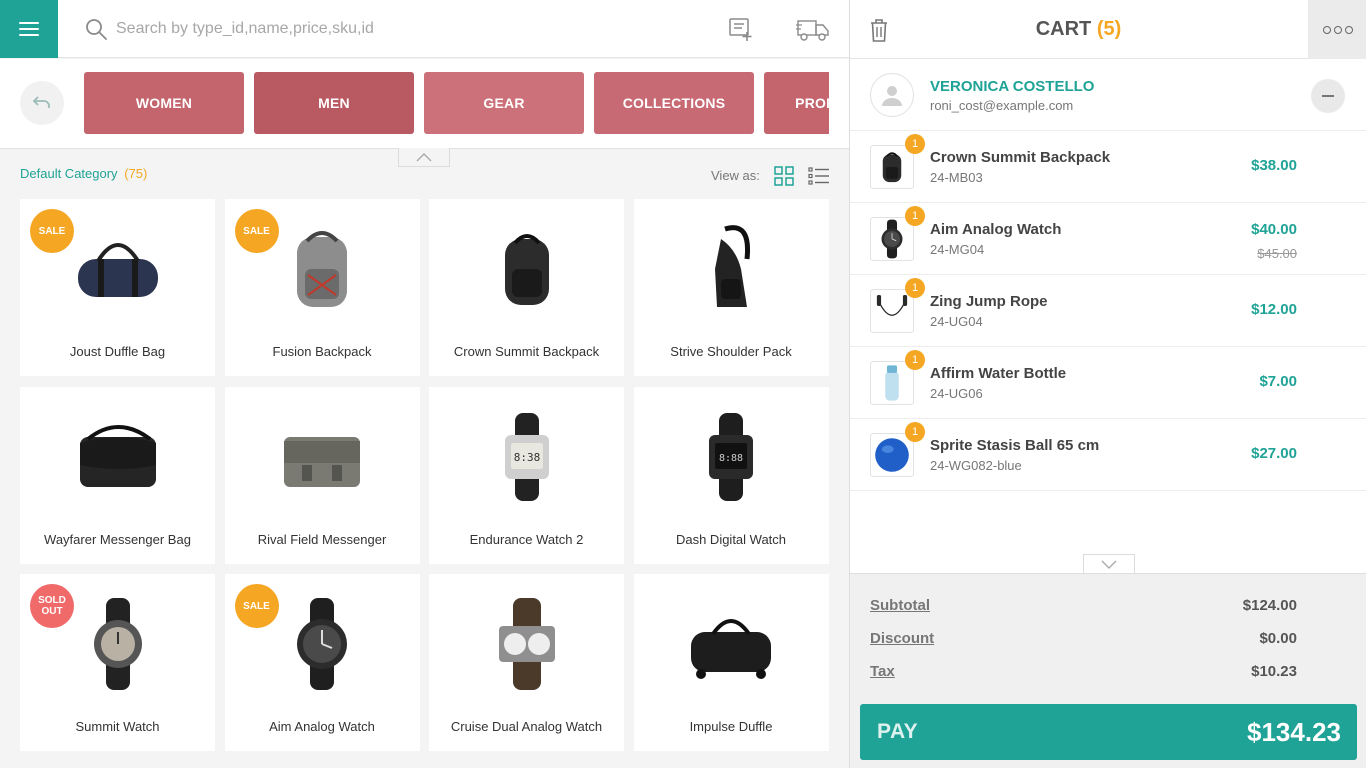 The image size is (1366, 768). I want to click on subtotal-row: Subtotal $124.00, so click(1083, 608).